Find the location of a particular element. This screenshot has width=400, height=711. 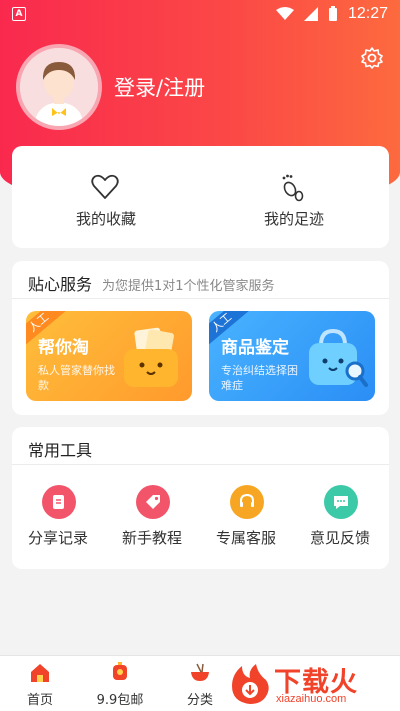

nav-label: 首页 is located at coordinates (39, 700).